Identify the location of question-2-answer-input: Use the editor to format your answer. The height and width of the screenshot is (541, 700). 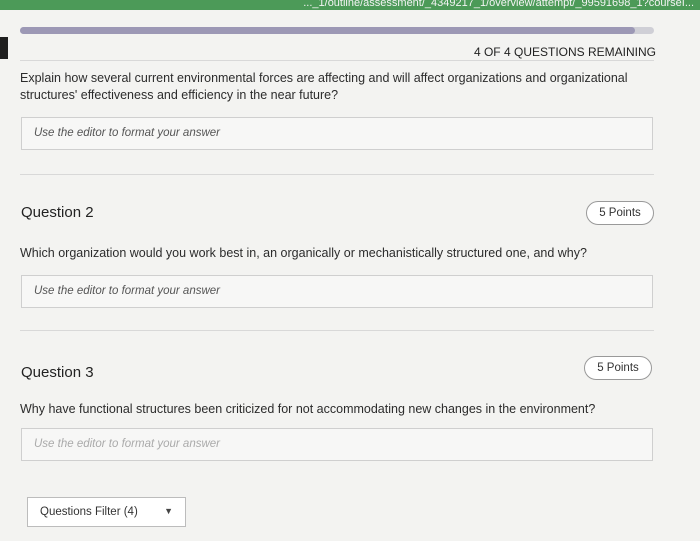
(337, 291).